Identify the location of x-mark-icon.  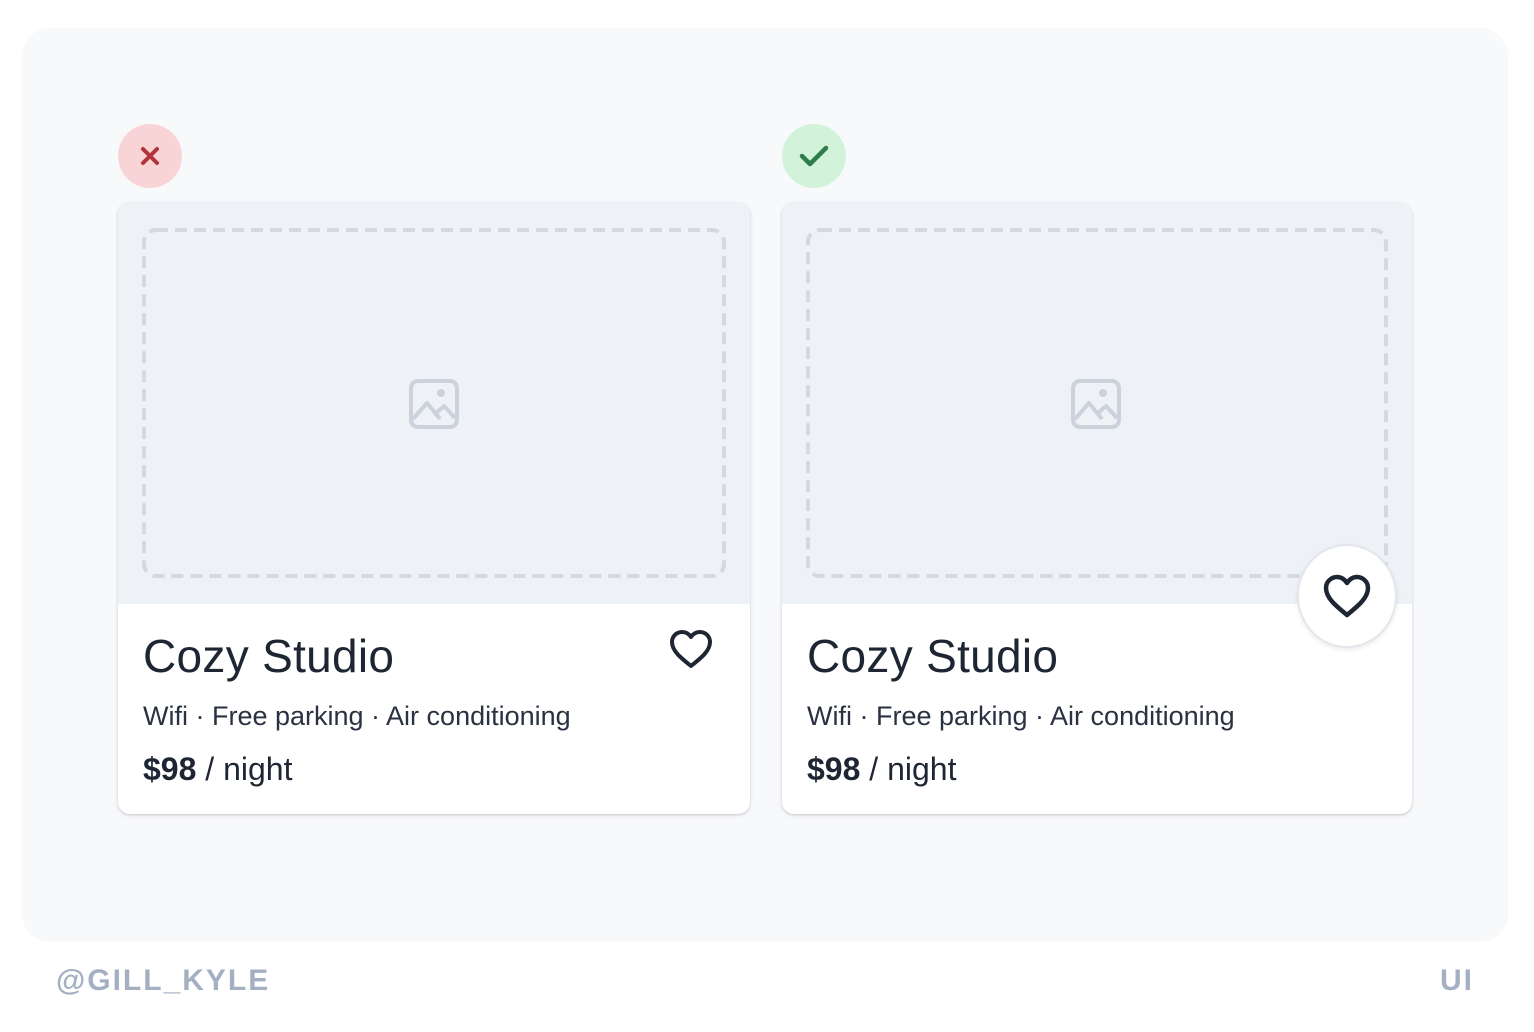
(150, 156).